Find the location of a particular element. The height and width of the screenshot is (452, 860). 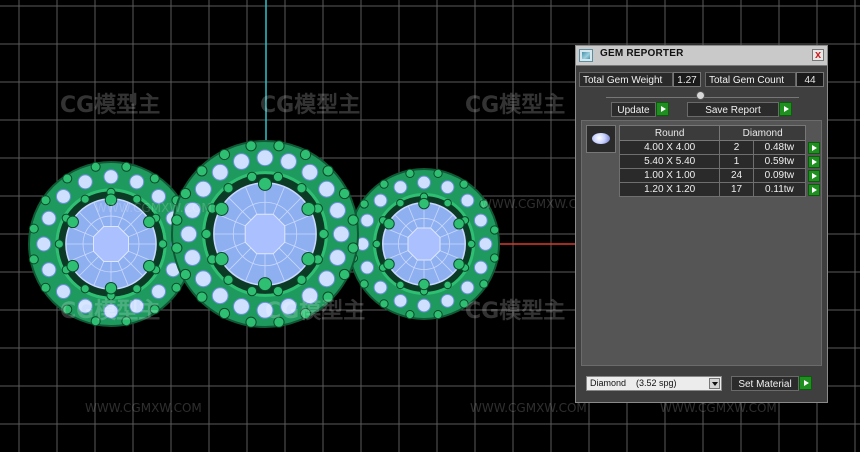

save-report-go-icon is located at coordinates (785, 109).